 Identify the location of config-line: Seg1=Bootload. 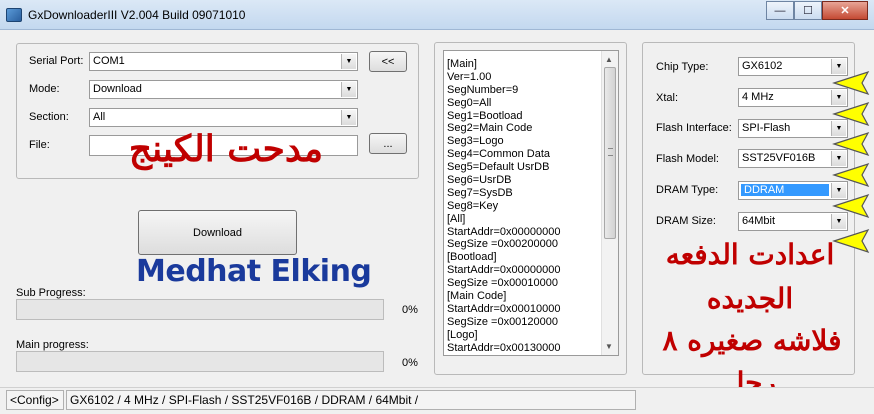
(485, 115).